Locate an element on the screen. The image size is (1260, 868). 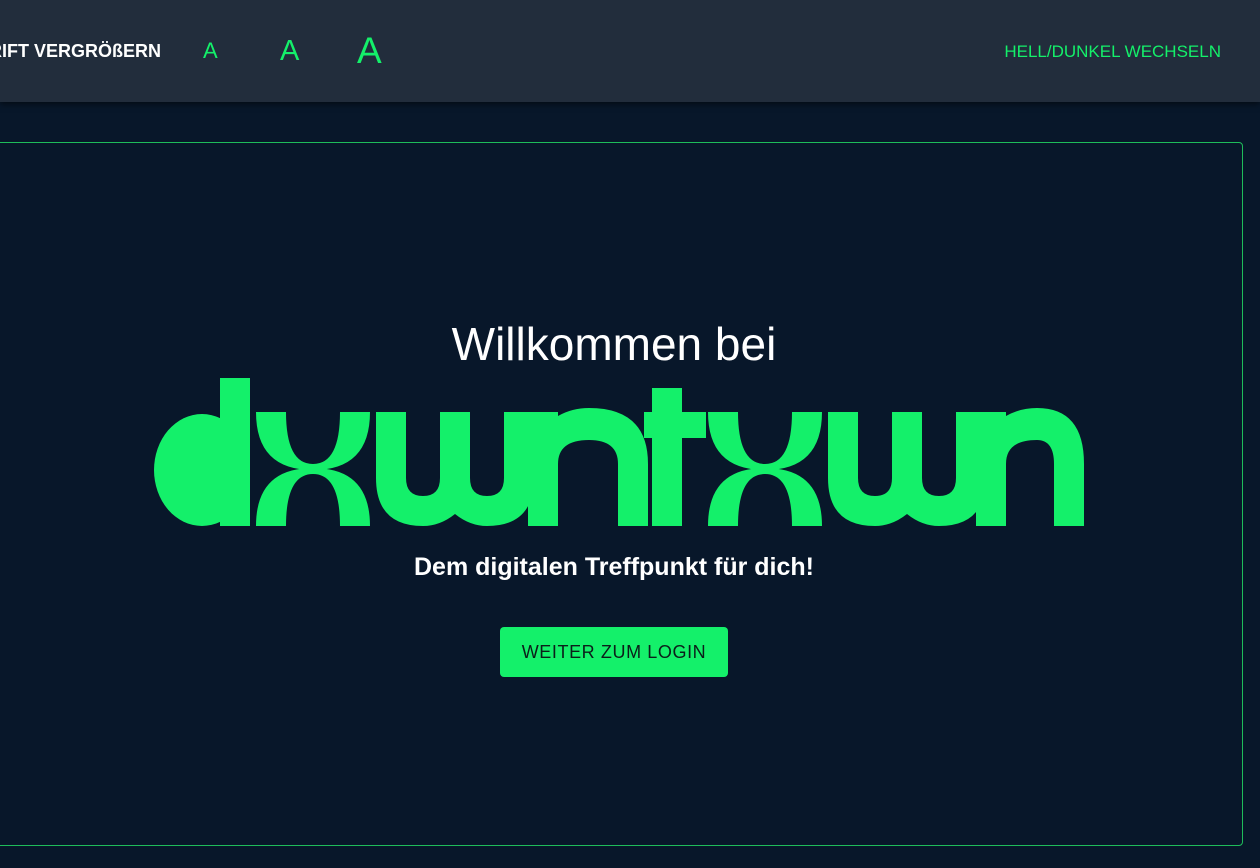
font-size-large-button: A is located at coordinates (369, 50).